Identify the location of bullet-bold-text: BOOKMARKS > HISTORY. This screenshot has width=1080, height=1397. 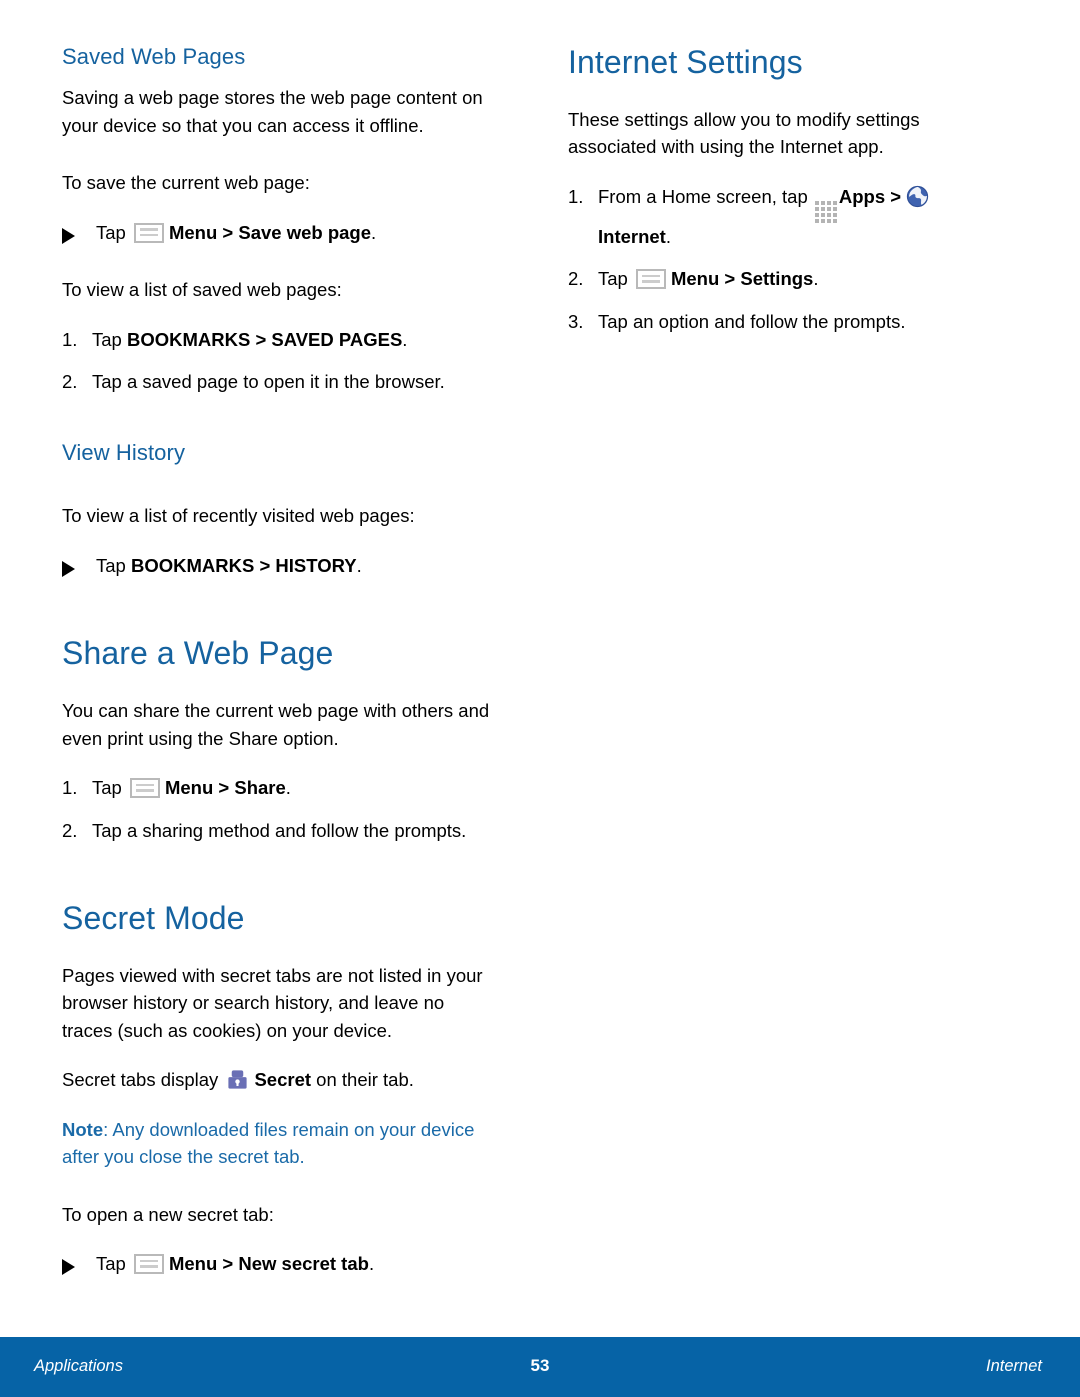
(243, 565).